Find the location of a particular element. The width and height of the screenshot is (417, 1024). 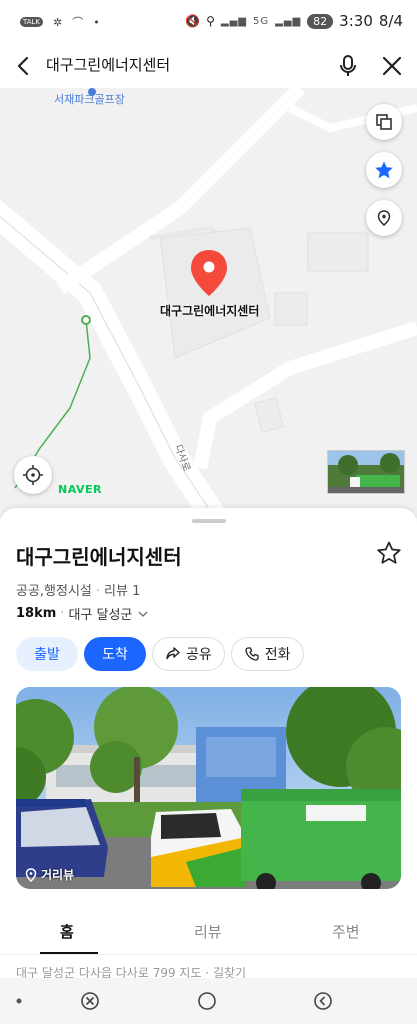

street-view-label: 거리뷰 is located at coordinates (58, 875).